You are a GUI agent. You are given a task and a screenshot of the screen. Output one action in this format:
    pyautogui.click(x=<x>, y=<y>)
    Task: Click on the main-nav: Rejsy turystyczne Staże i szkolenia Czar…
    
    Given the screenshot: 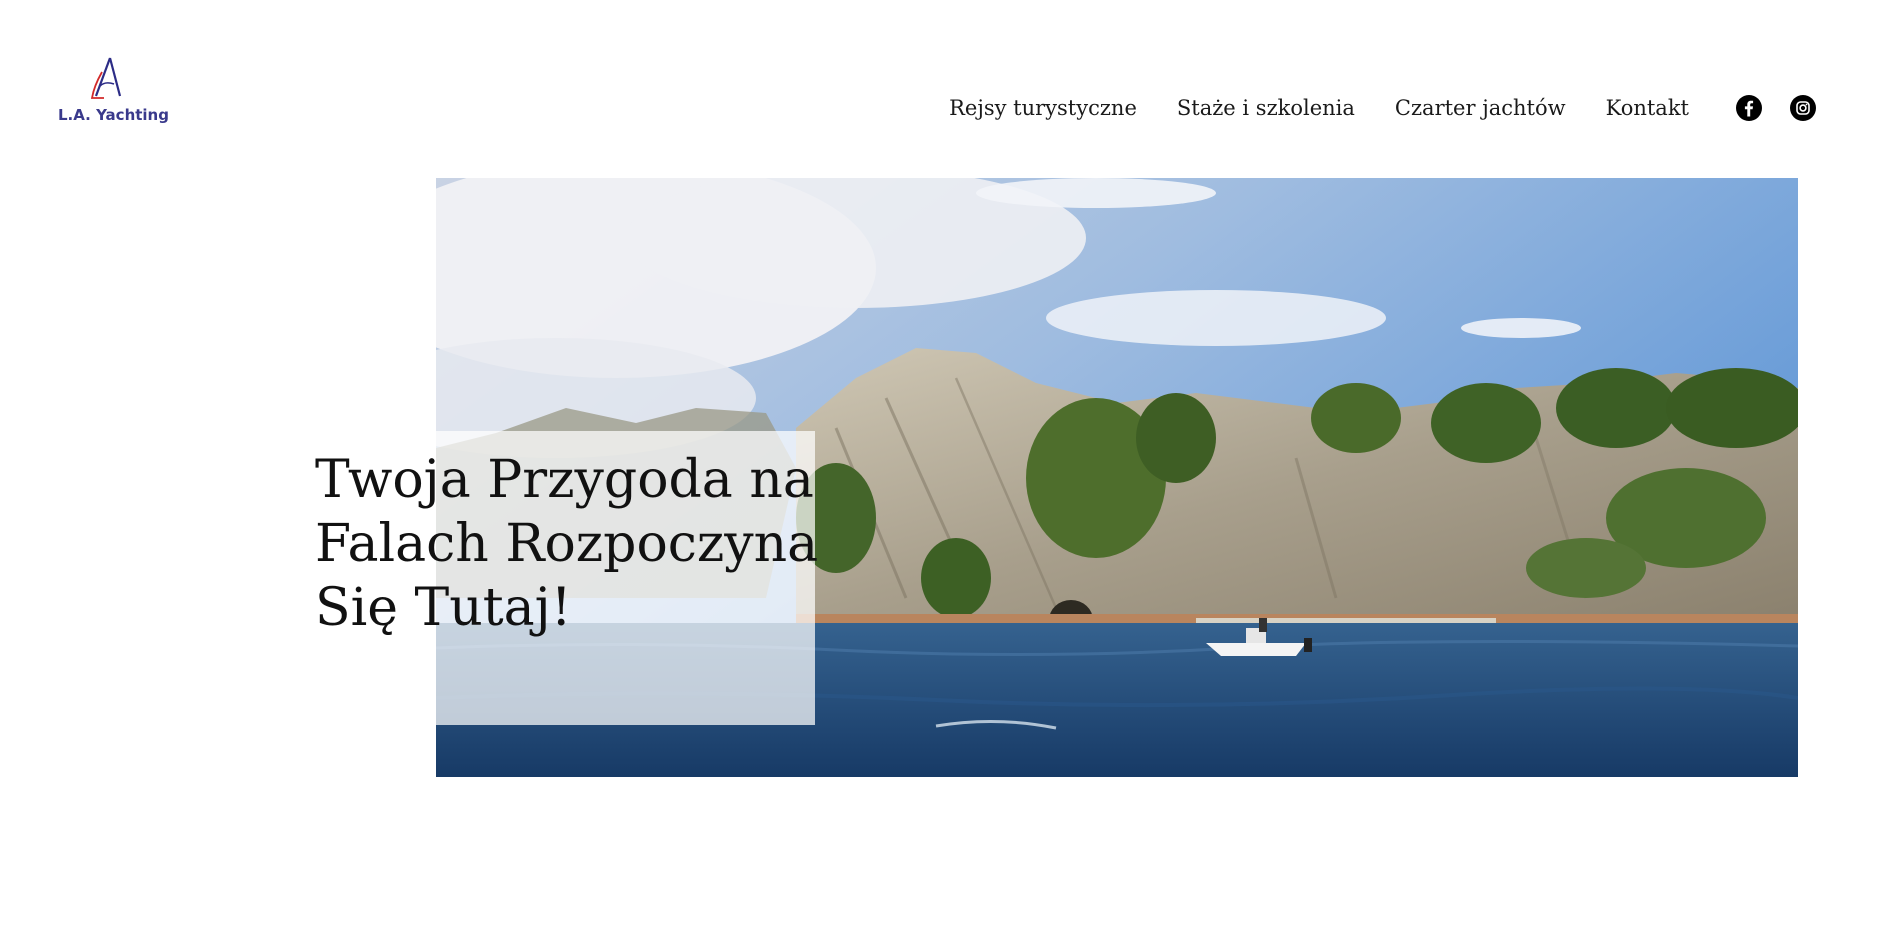 What is the action you would take?
    pyautogui.click(x=1319, y=108)
    